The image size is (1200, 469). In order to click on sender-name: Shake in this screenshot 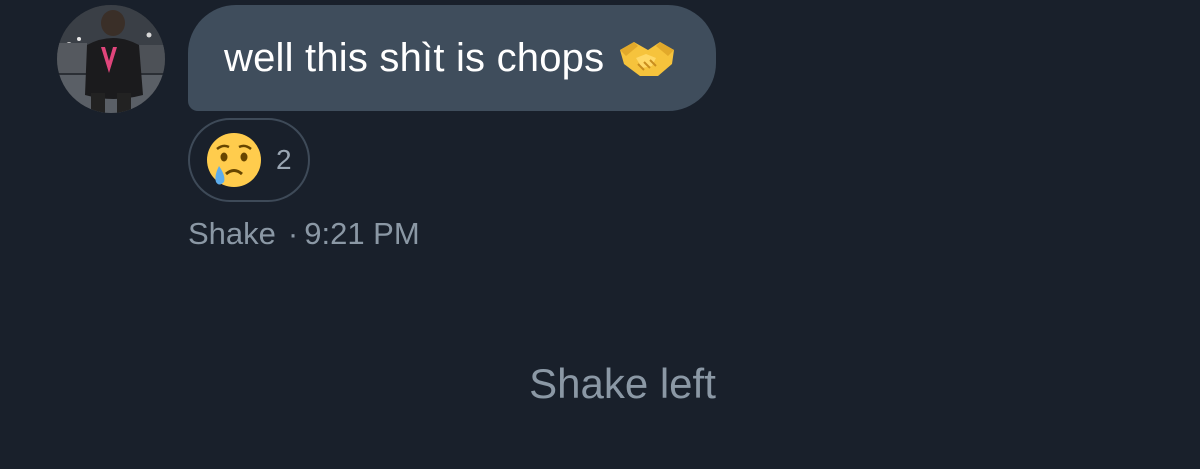, I will do `click(232, 233)`.